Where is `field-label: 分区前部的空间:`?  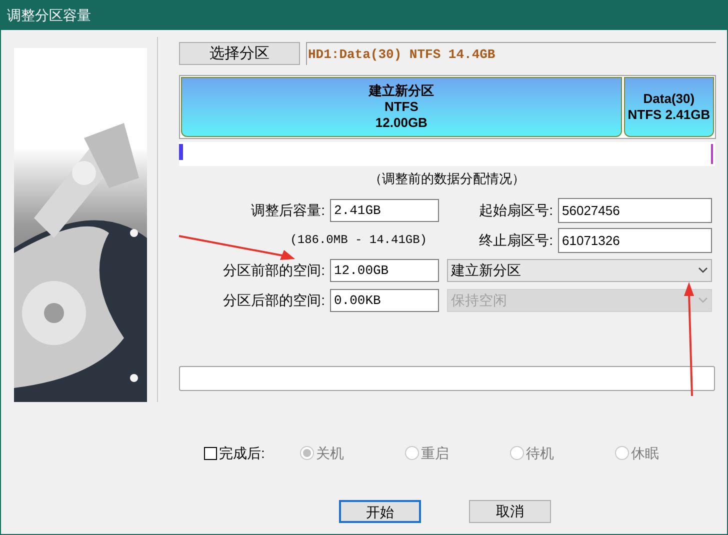 field-label: 分区前部的空间: is located at coordinates (274, 270).